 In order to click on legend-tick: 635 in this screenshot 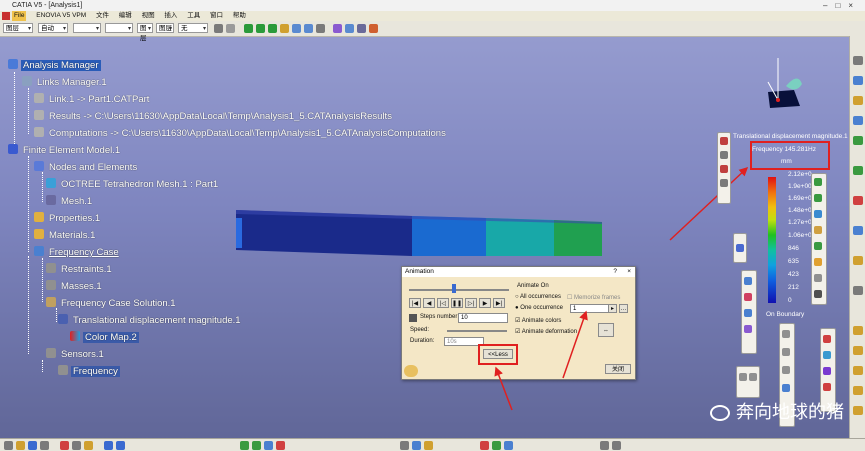, I will do `click(793, 261)`.